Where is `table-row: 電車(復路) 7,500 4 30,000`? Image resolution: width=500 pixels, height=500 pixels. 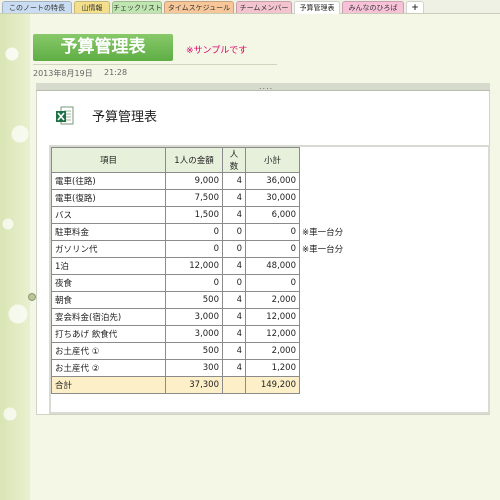 table-row: 電車(復路) 7,500 4 30,000 is located at coordinates (235, 198).